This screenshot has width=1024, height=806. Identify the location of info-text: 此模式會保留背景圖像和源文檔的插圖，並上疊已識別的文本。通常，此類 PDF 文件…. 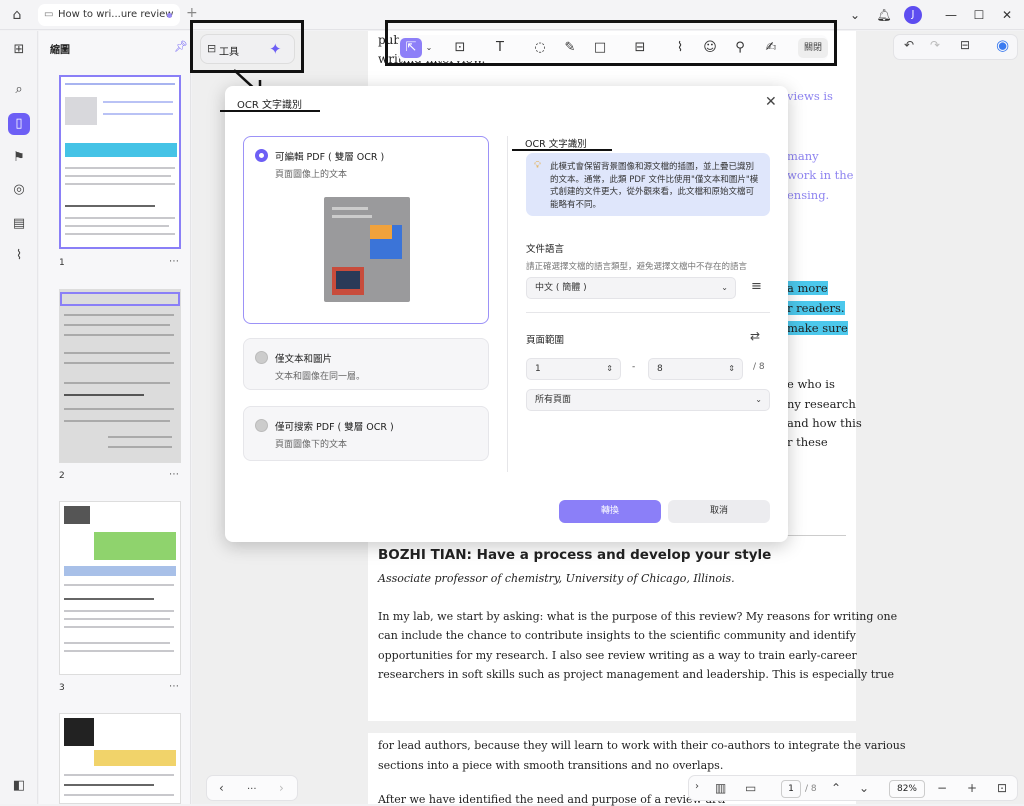
(654, 186).